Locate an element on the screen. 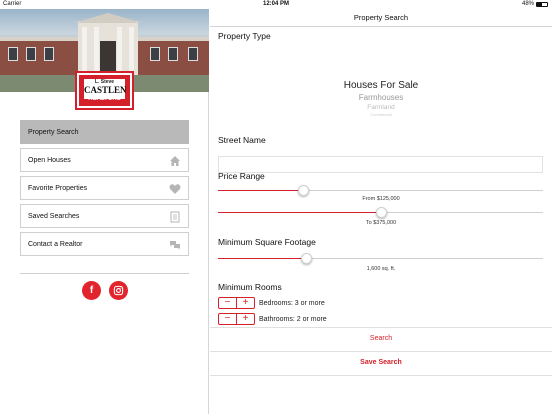 Image resolution: width=552 pixels, height=414 pixels. clock: 12:04 PM is located at coordinates (275, 4).